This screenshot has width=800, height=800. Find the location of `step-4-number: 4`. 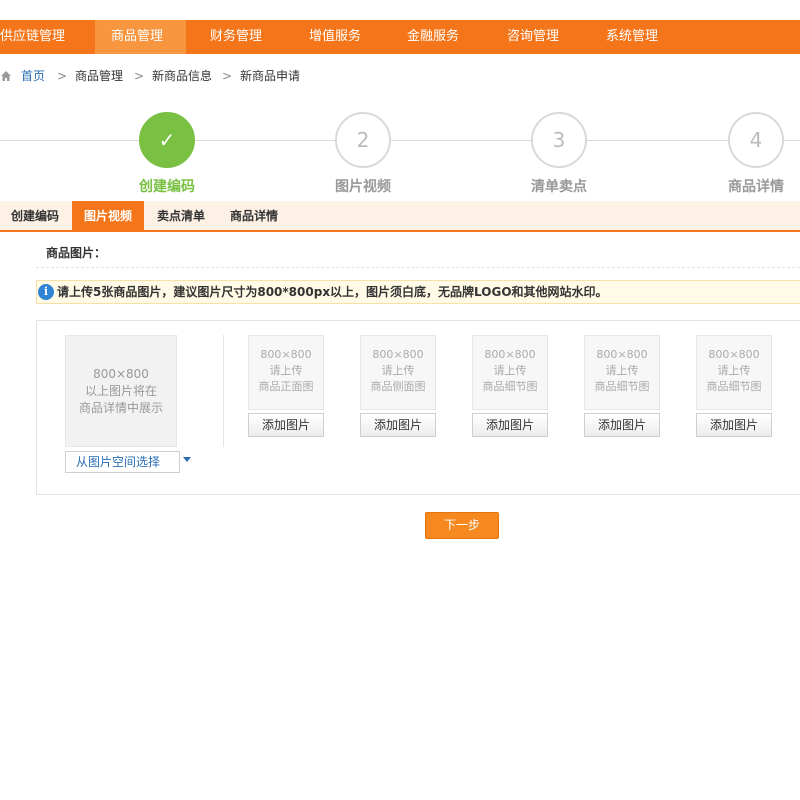

step-4-number: 4 is located at coordinates (756, 140).